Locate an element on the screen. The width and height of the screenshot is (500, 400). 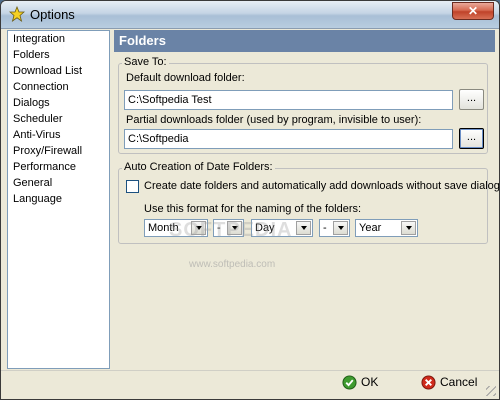
watermark-logo: SOFTPEDIA is located at coordinates (231, 230).